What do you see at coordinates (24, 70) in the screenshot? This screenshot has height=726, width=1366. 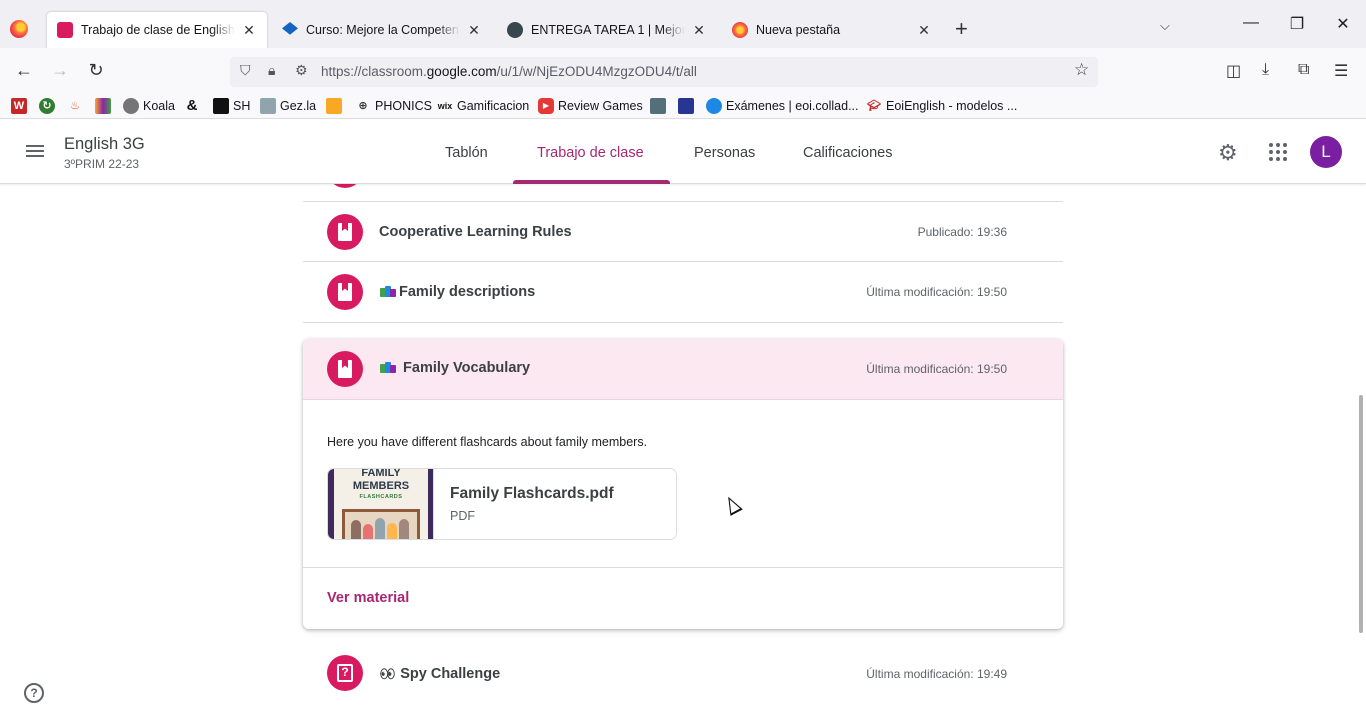 I see `back-button: ←` at bounding box center [24, 70].